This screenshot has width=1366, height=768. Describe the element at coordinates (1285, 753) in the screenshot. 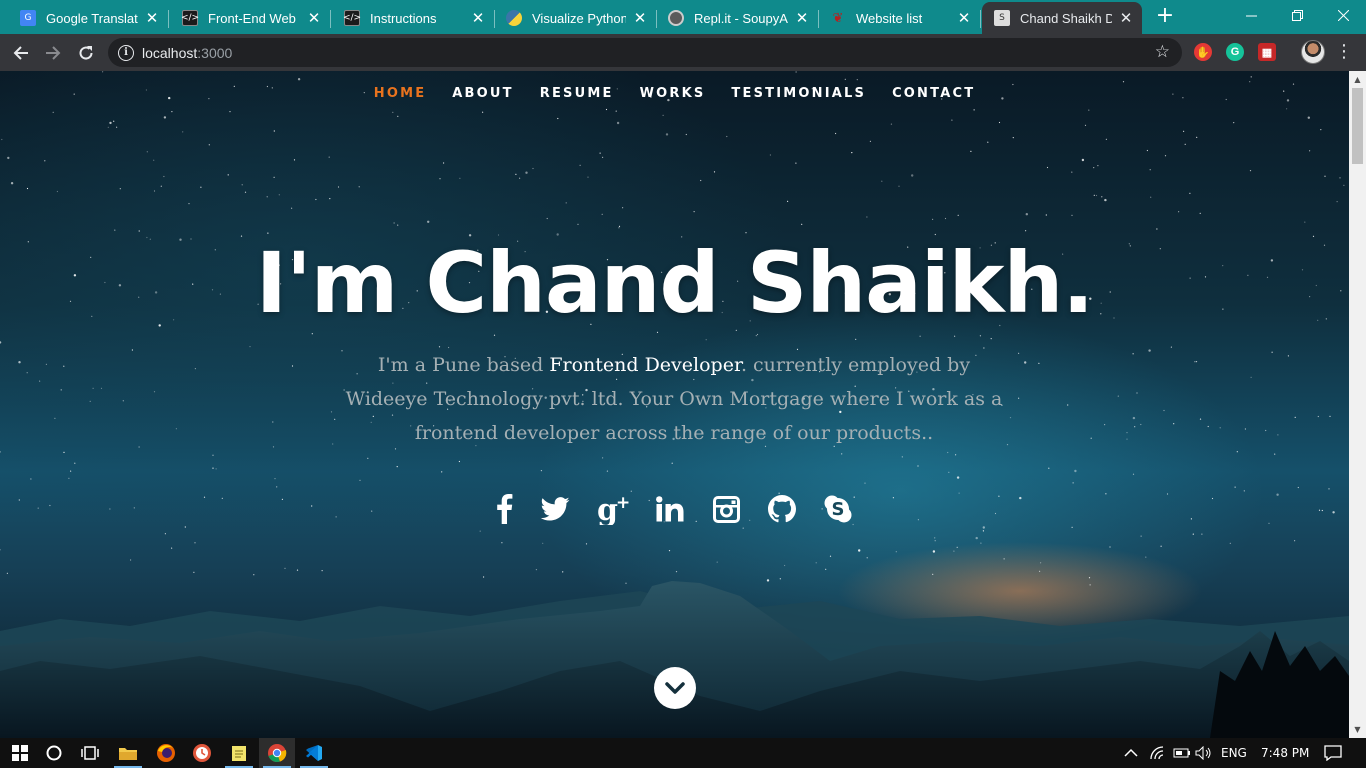

I see `system-clock: 7:48 PM` at that location.